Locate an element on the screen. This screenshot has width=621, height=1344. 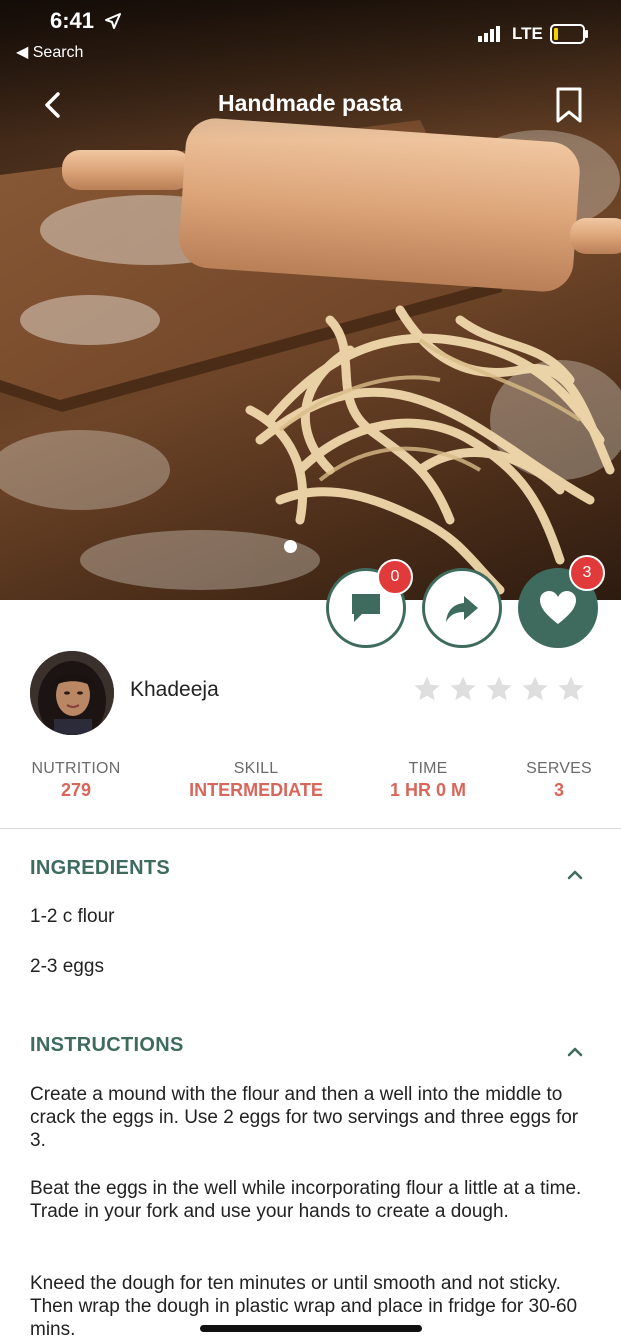
stat-value: 1 HR 0 M is located at coordinates (428, 790).